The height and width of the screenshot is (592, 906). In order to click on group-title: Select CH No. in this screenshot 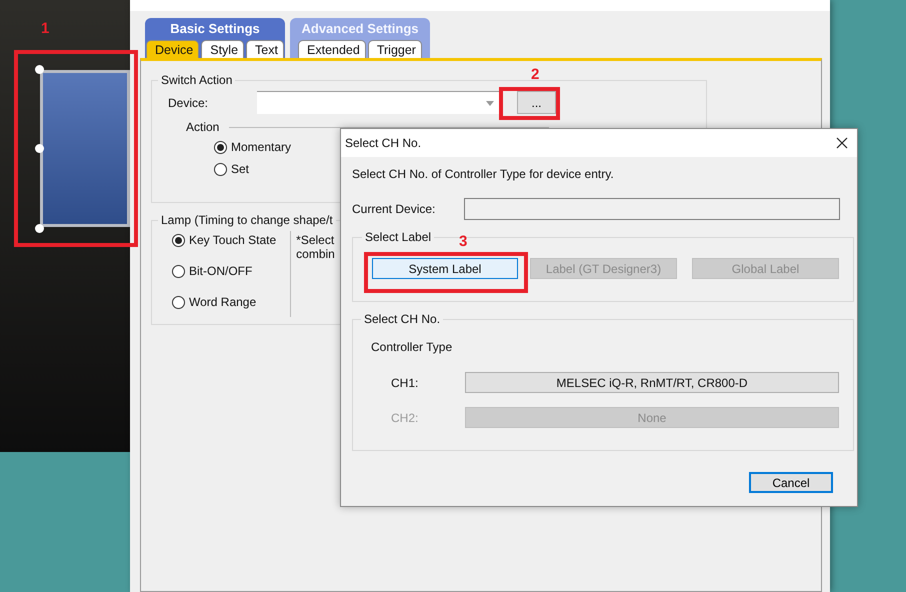, I will do `click(402, 319)`.